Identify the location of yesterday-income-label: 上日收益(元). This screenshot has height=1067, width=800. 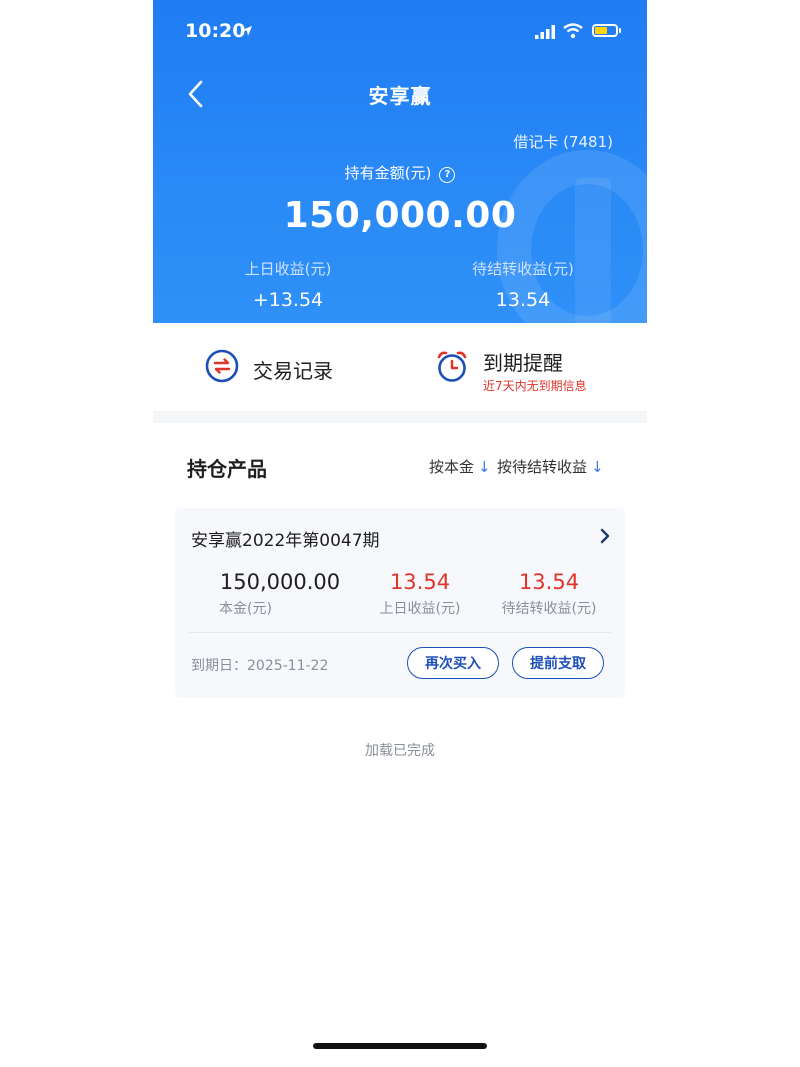
(288, 269).